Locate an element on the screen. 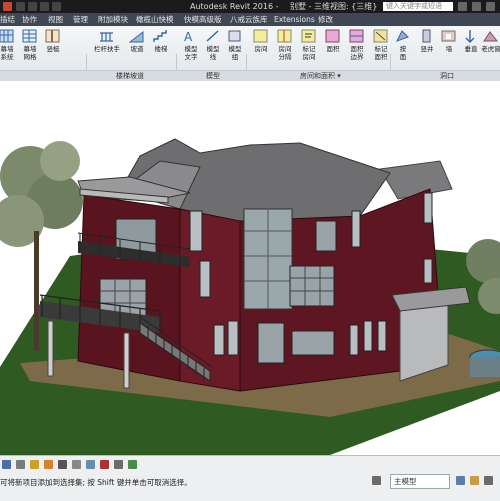 The width and height of the screenshot is (500, 501). active-model-select: 主模型 is located at coordinates (420, 481).